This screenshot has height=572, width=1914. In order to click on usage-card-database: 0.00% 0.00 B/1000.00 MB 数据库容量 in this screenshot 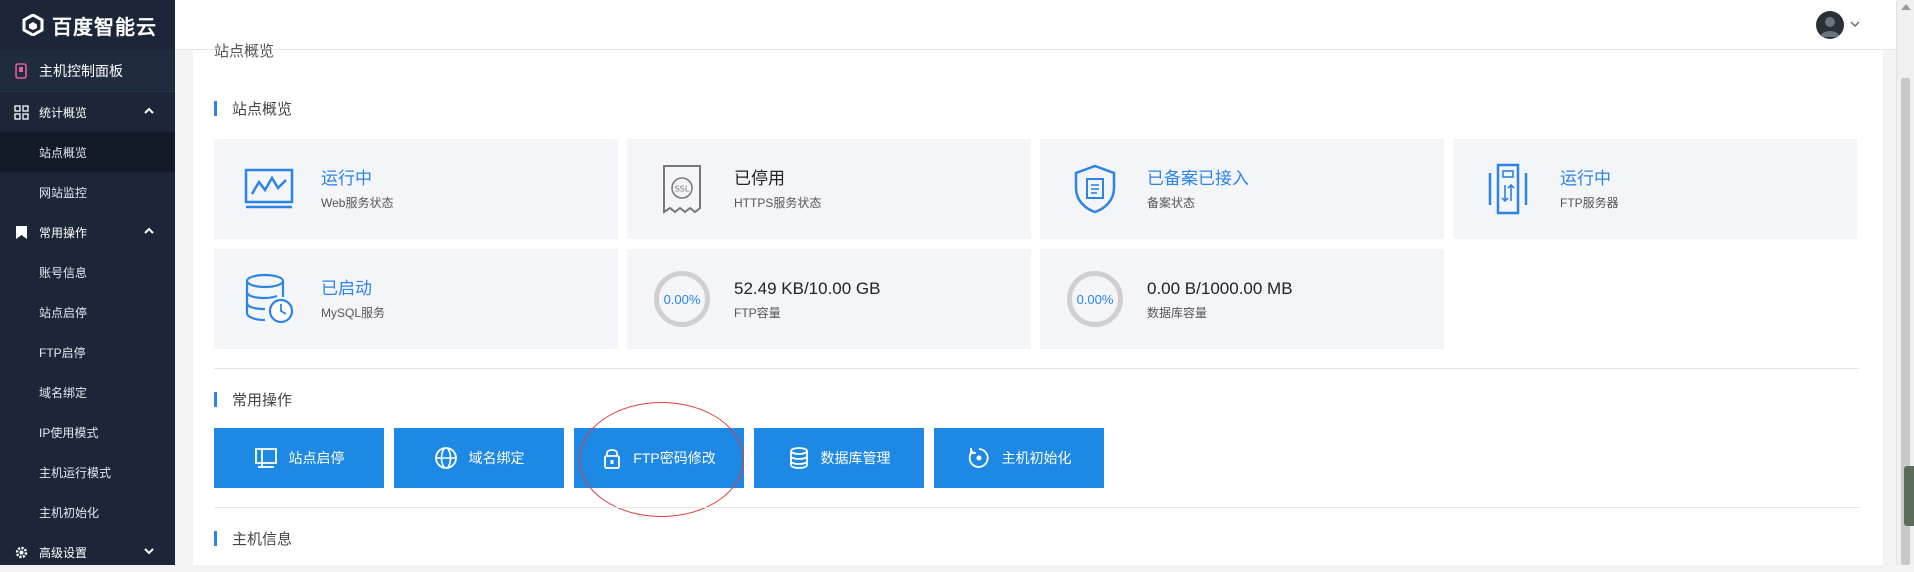, I will do `click(1242, 299)`.